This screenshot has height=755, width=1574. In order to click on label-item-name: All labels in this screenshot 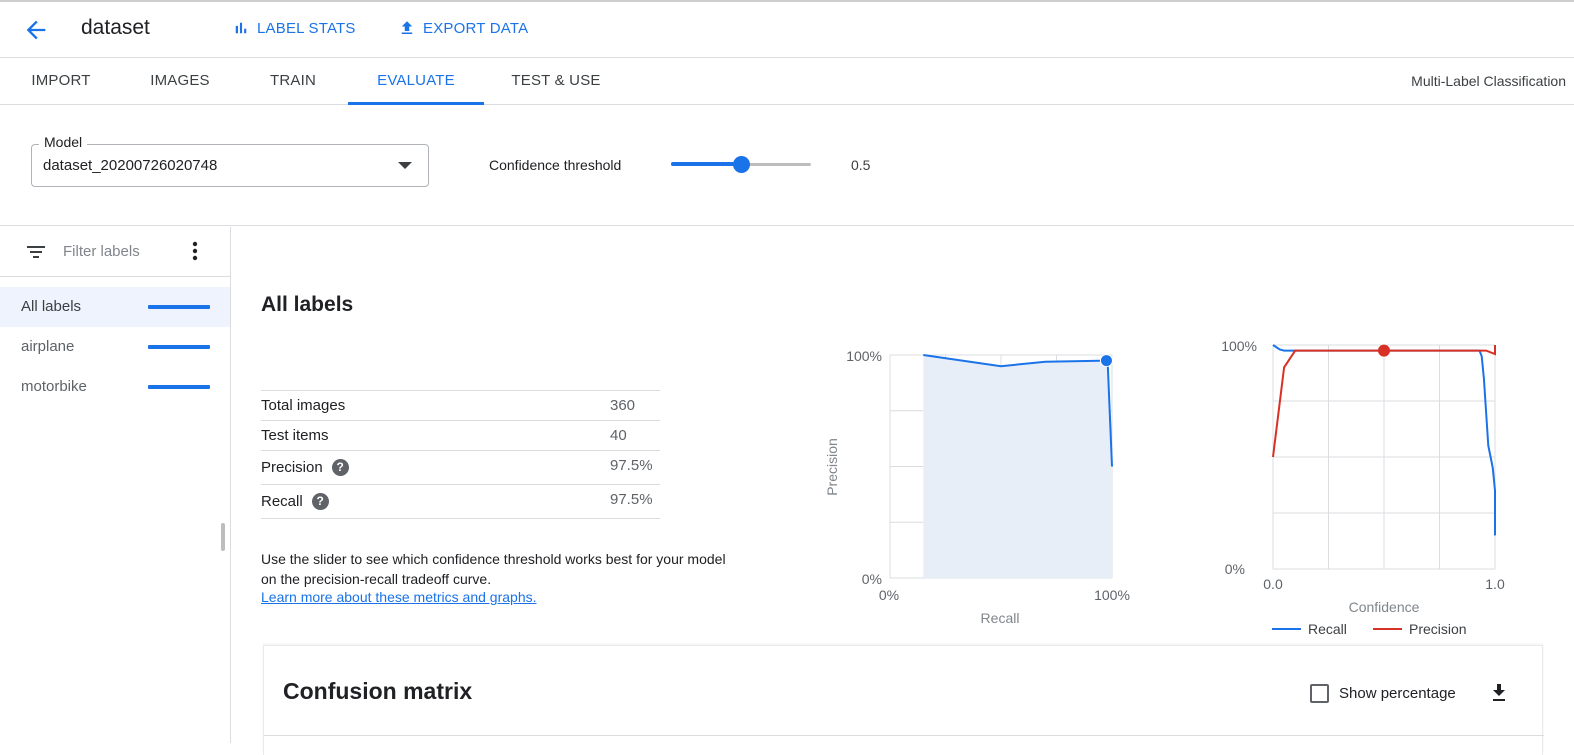, I will do `click(51, 306)`.